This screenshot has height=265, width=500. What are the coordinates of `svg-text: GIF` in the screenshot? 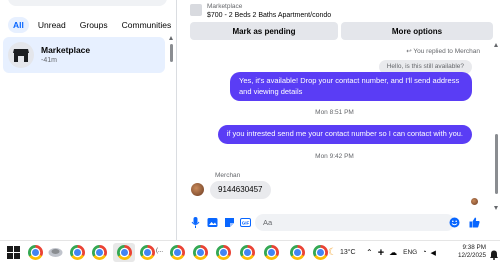 It's located at (246, 223).